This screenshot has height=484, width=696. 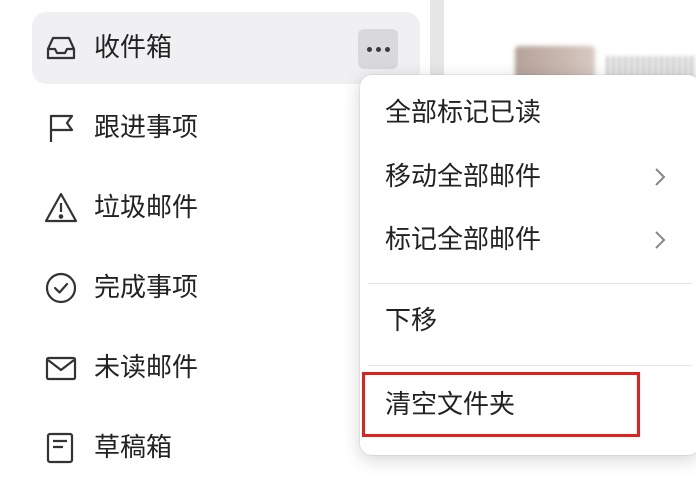 I want to click on warning-icon, so click(x=61, y=208).